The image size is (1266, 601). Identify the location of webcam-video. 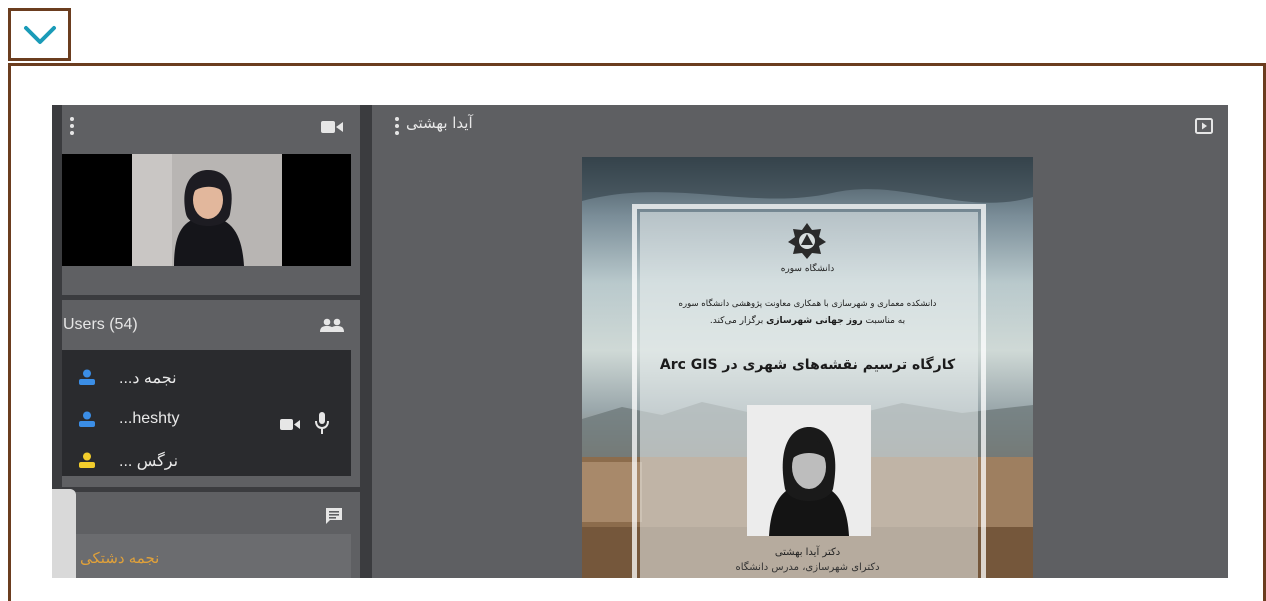
(206, 210).